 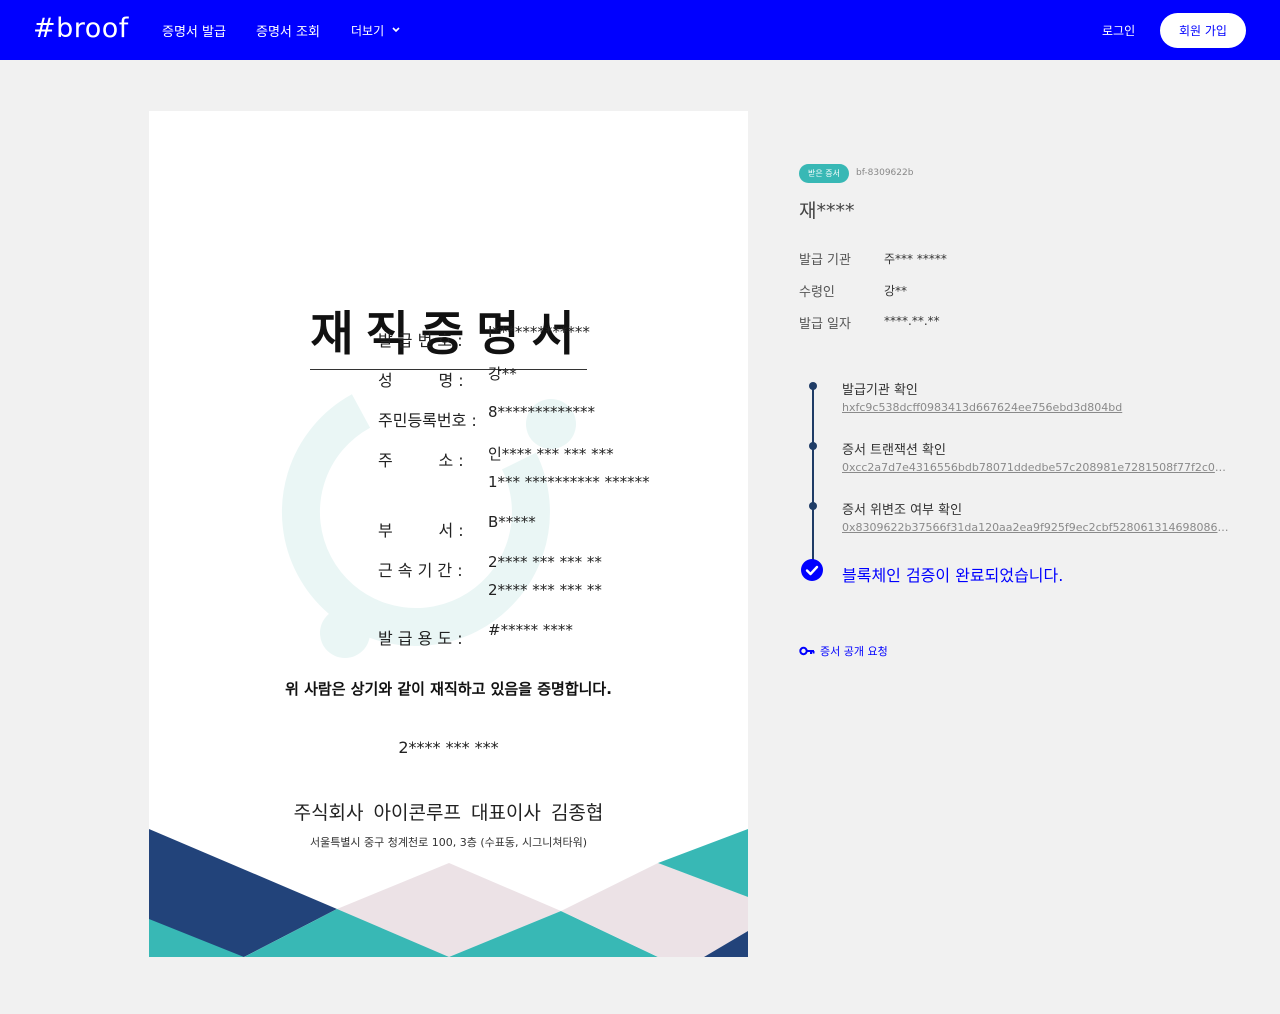 I want to click on field-label-name: 성 명 :, so click(x=421, y=380).